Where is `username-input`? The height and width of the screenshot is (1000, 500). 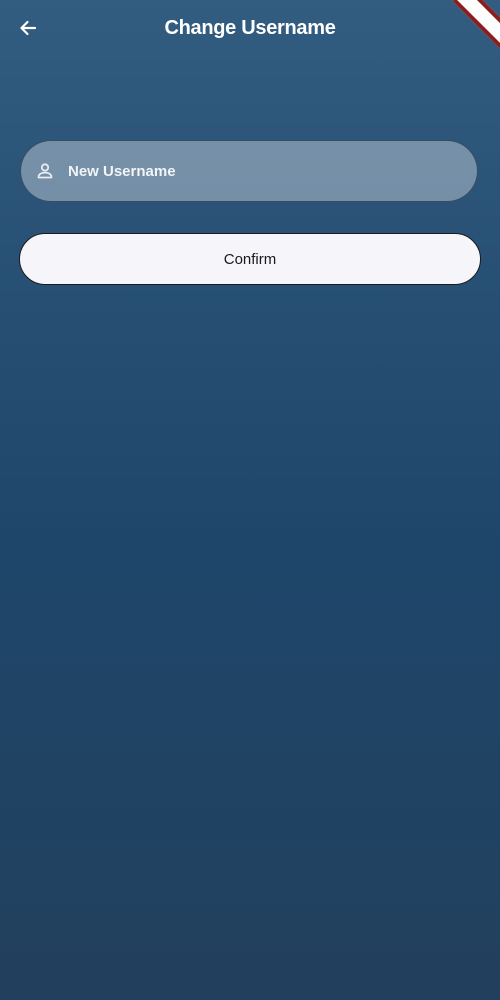 username-input is located at coordinates (263, 171).